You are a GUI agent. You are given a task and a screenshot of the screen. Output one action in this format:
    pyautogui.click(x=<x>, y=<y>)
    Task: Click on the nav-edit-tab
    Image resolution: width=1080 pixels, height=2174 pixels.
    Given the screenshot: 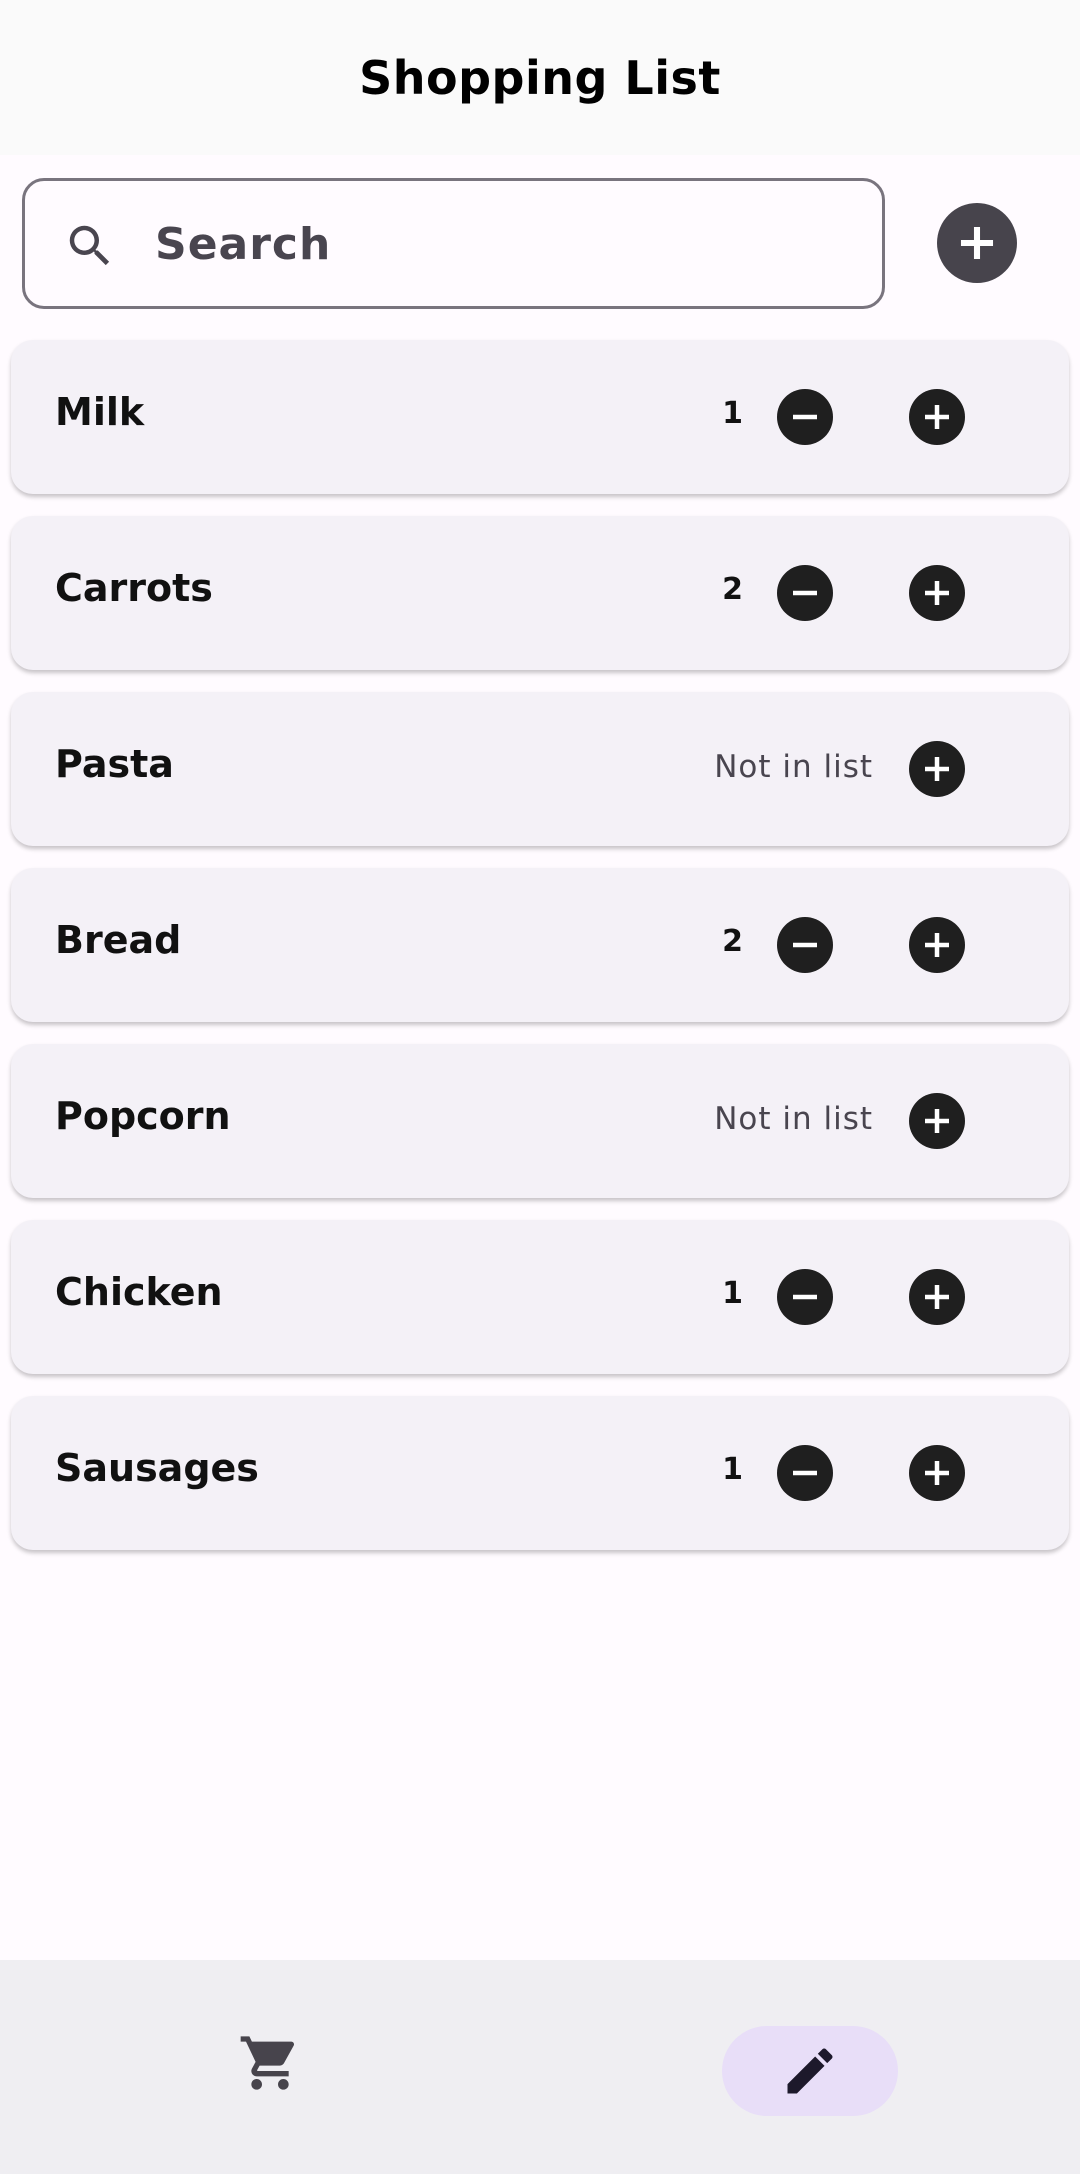 What is the action you would take?
    pyautogui.click(x=810, y=2071)
    